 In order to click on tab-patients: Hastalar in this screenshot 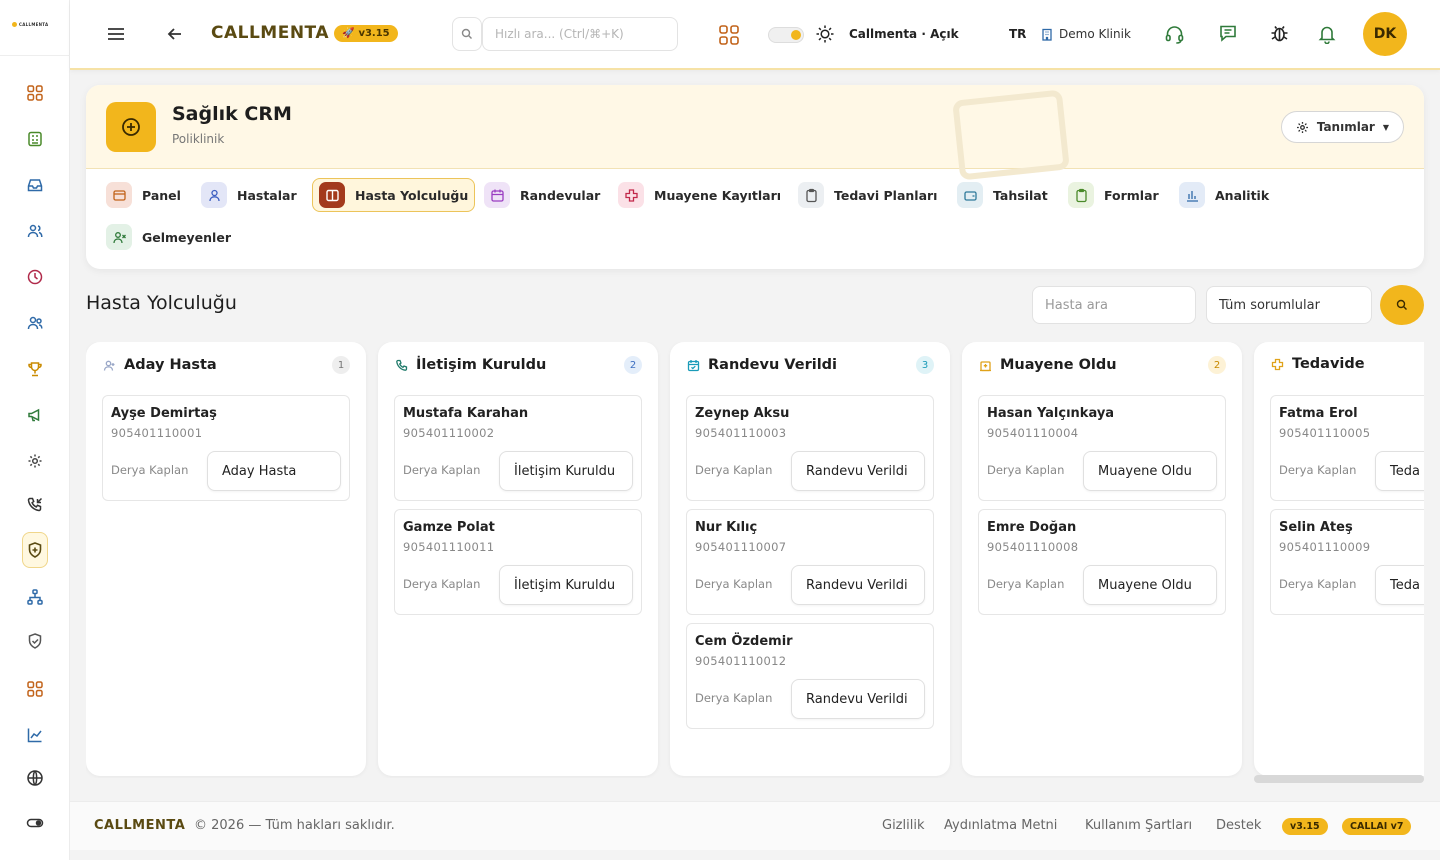, I will do `click(249, 195)`.